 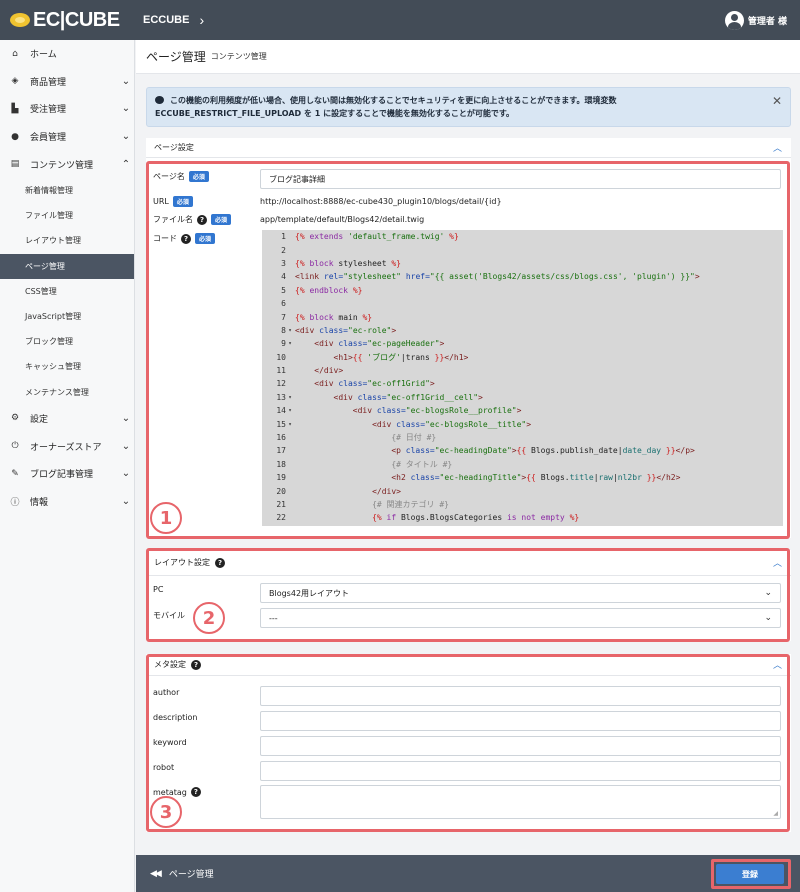 I want to click on sidebar-item-blog: ✎ ブログ記事管理 ⌄, so click(x=67, y=474).